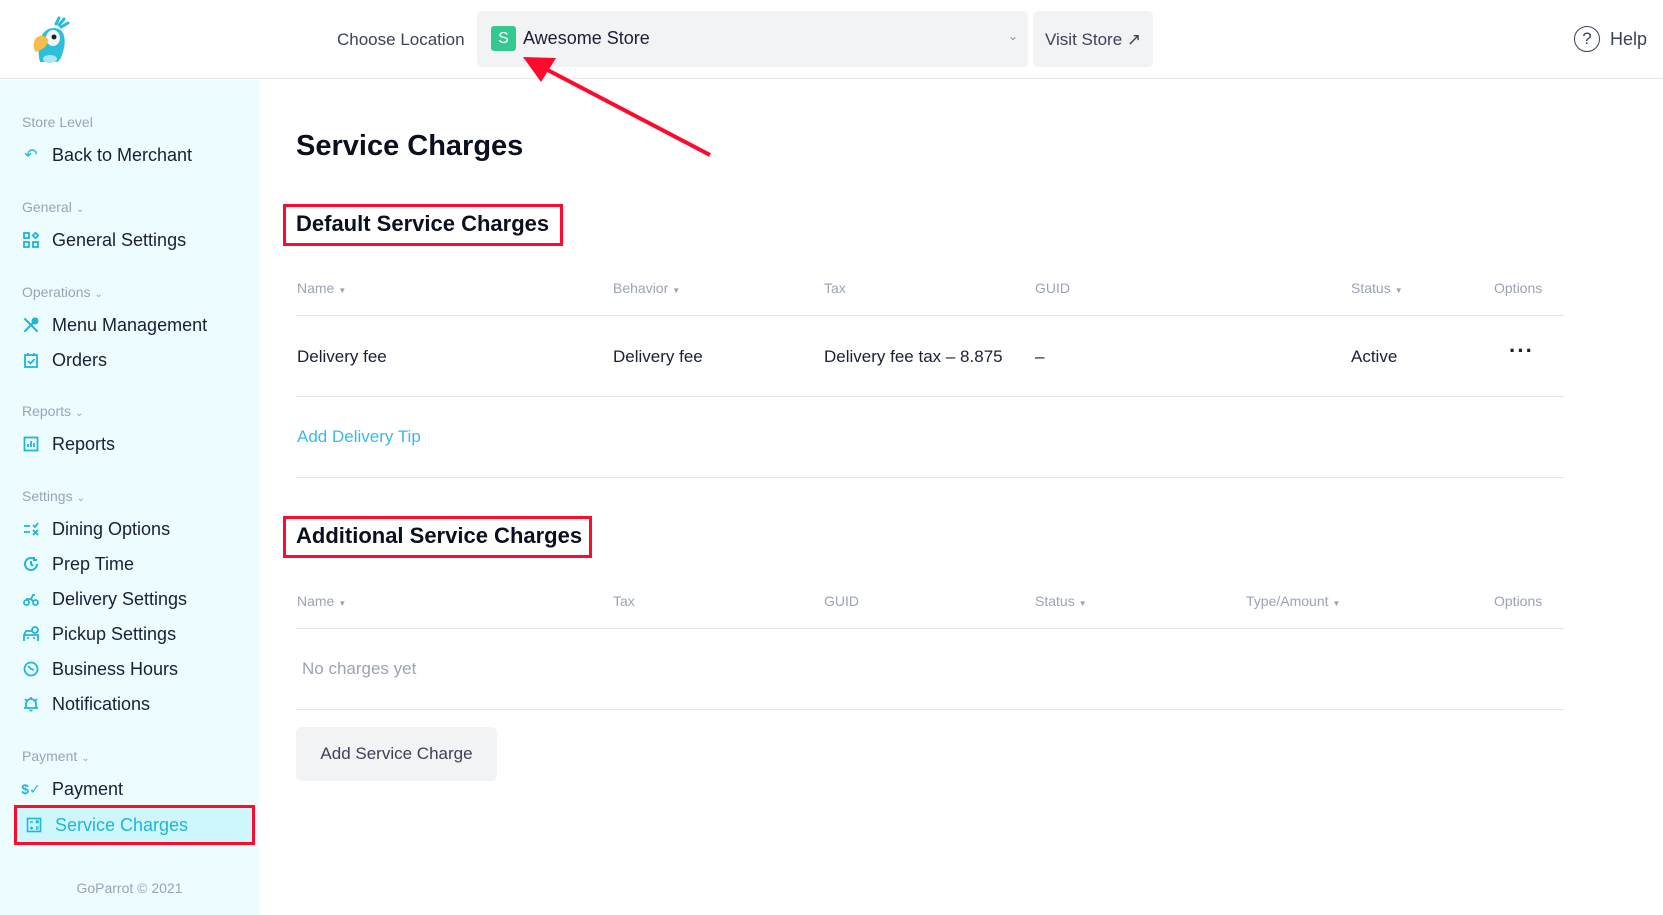 Image resolution: width=1663 pixels, height=915 pixels. I want to click on cell-guid: –, so click(1040, 356).